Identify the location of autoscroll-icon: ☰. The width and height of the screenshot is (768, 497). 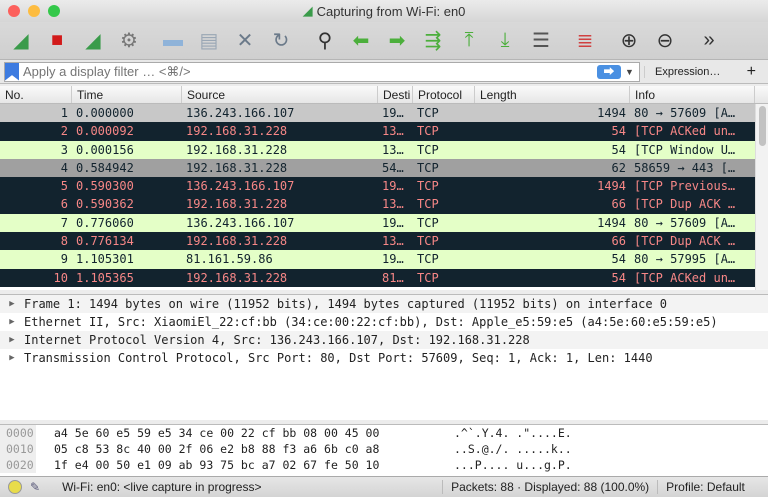
(541, 41).